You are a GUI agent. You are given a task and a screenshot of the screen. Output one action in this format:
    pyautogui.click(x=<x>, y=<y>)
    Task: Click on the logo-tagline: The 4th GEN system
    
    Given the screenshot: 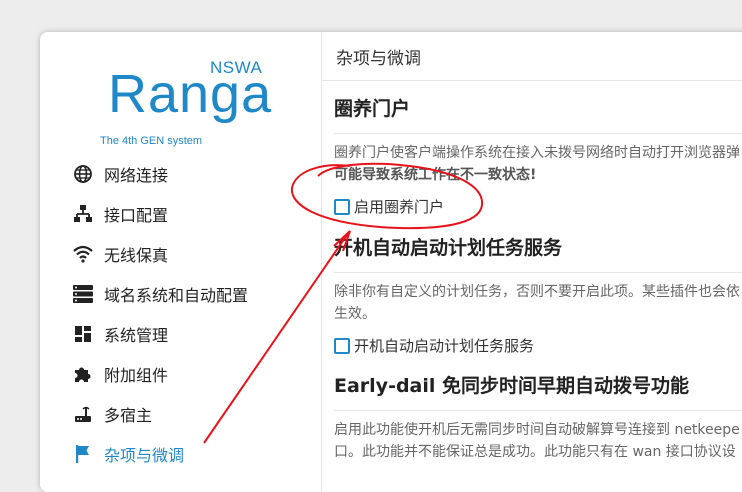 What is the action you would take?
    pyautogui.click(x=151, y=141)
    